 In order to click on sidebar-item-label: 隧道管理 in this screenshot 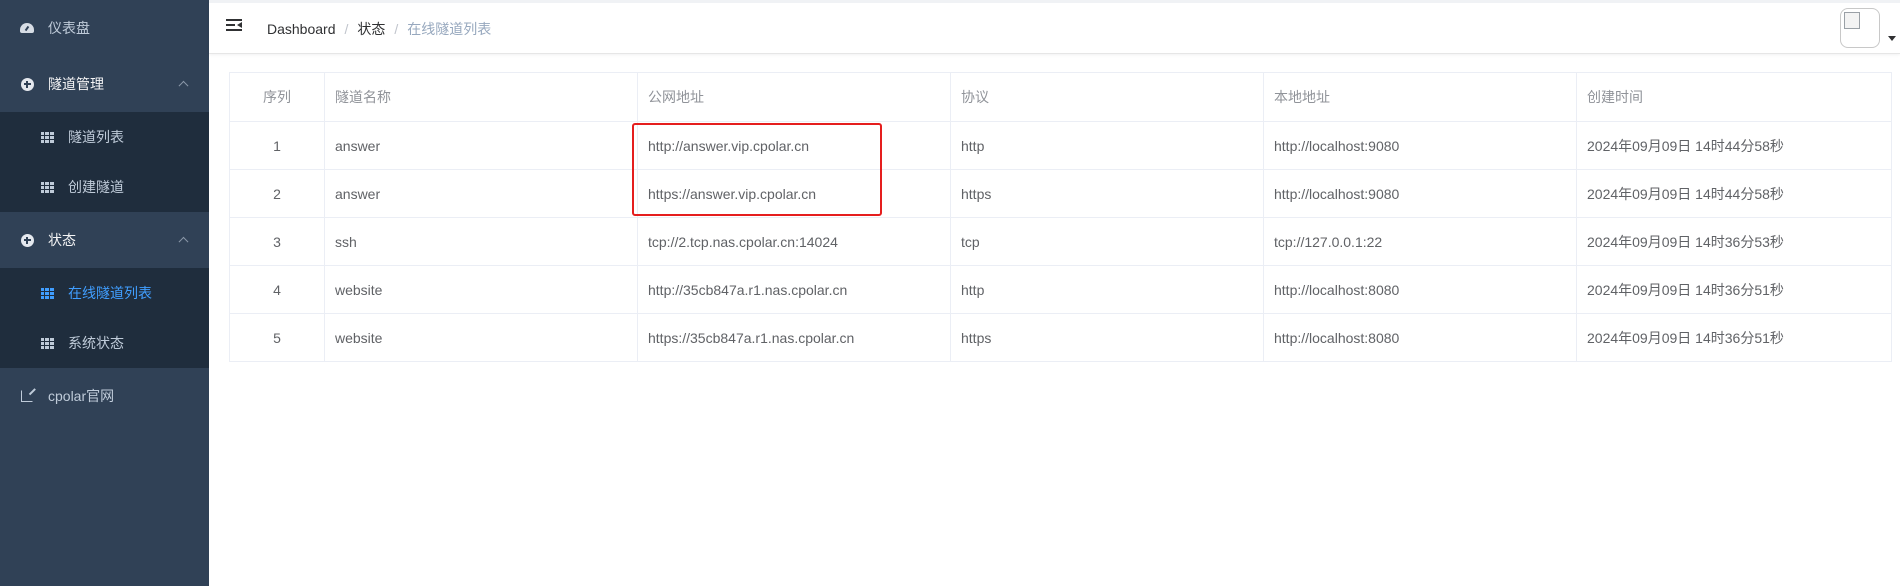, I will do `click(76, 84)`.